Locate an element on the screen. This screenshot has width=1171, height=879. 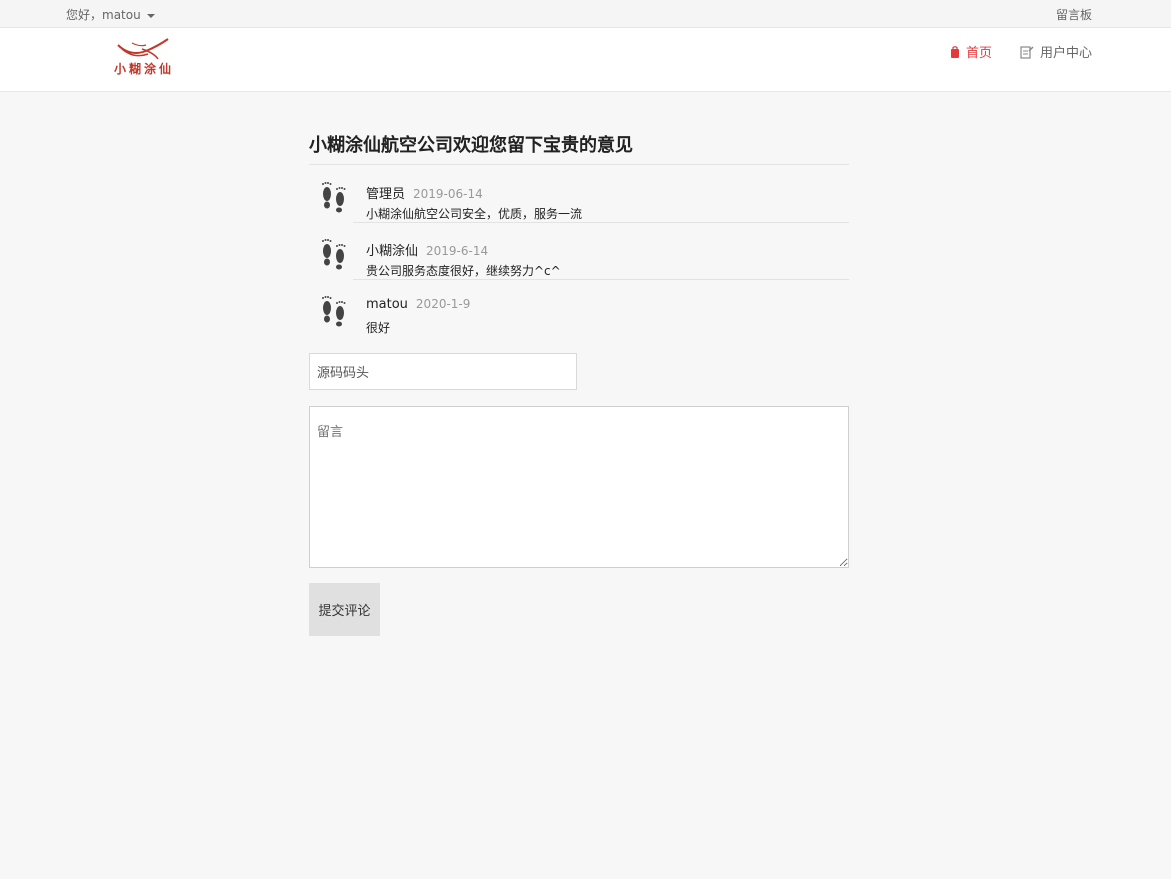
comment-text: 贵公司服务态度很好，继续努力^c^ is located at coordinates (463, 271).